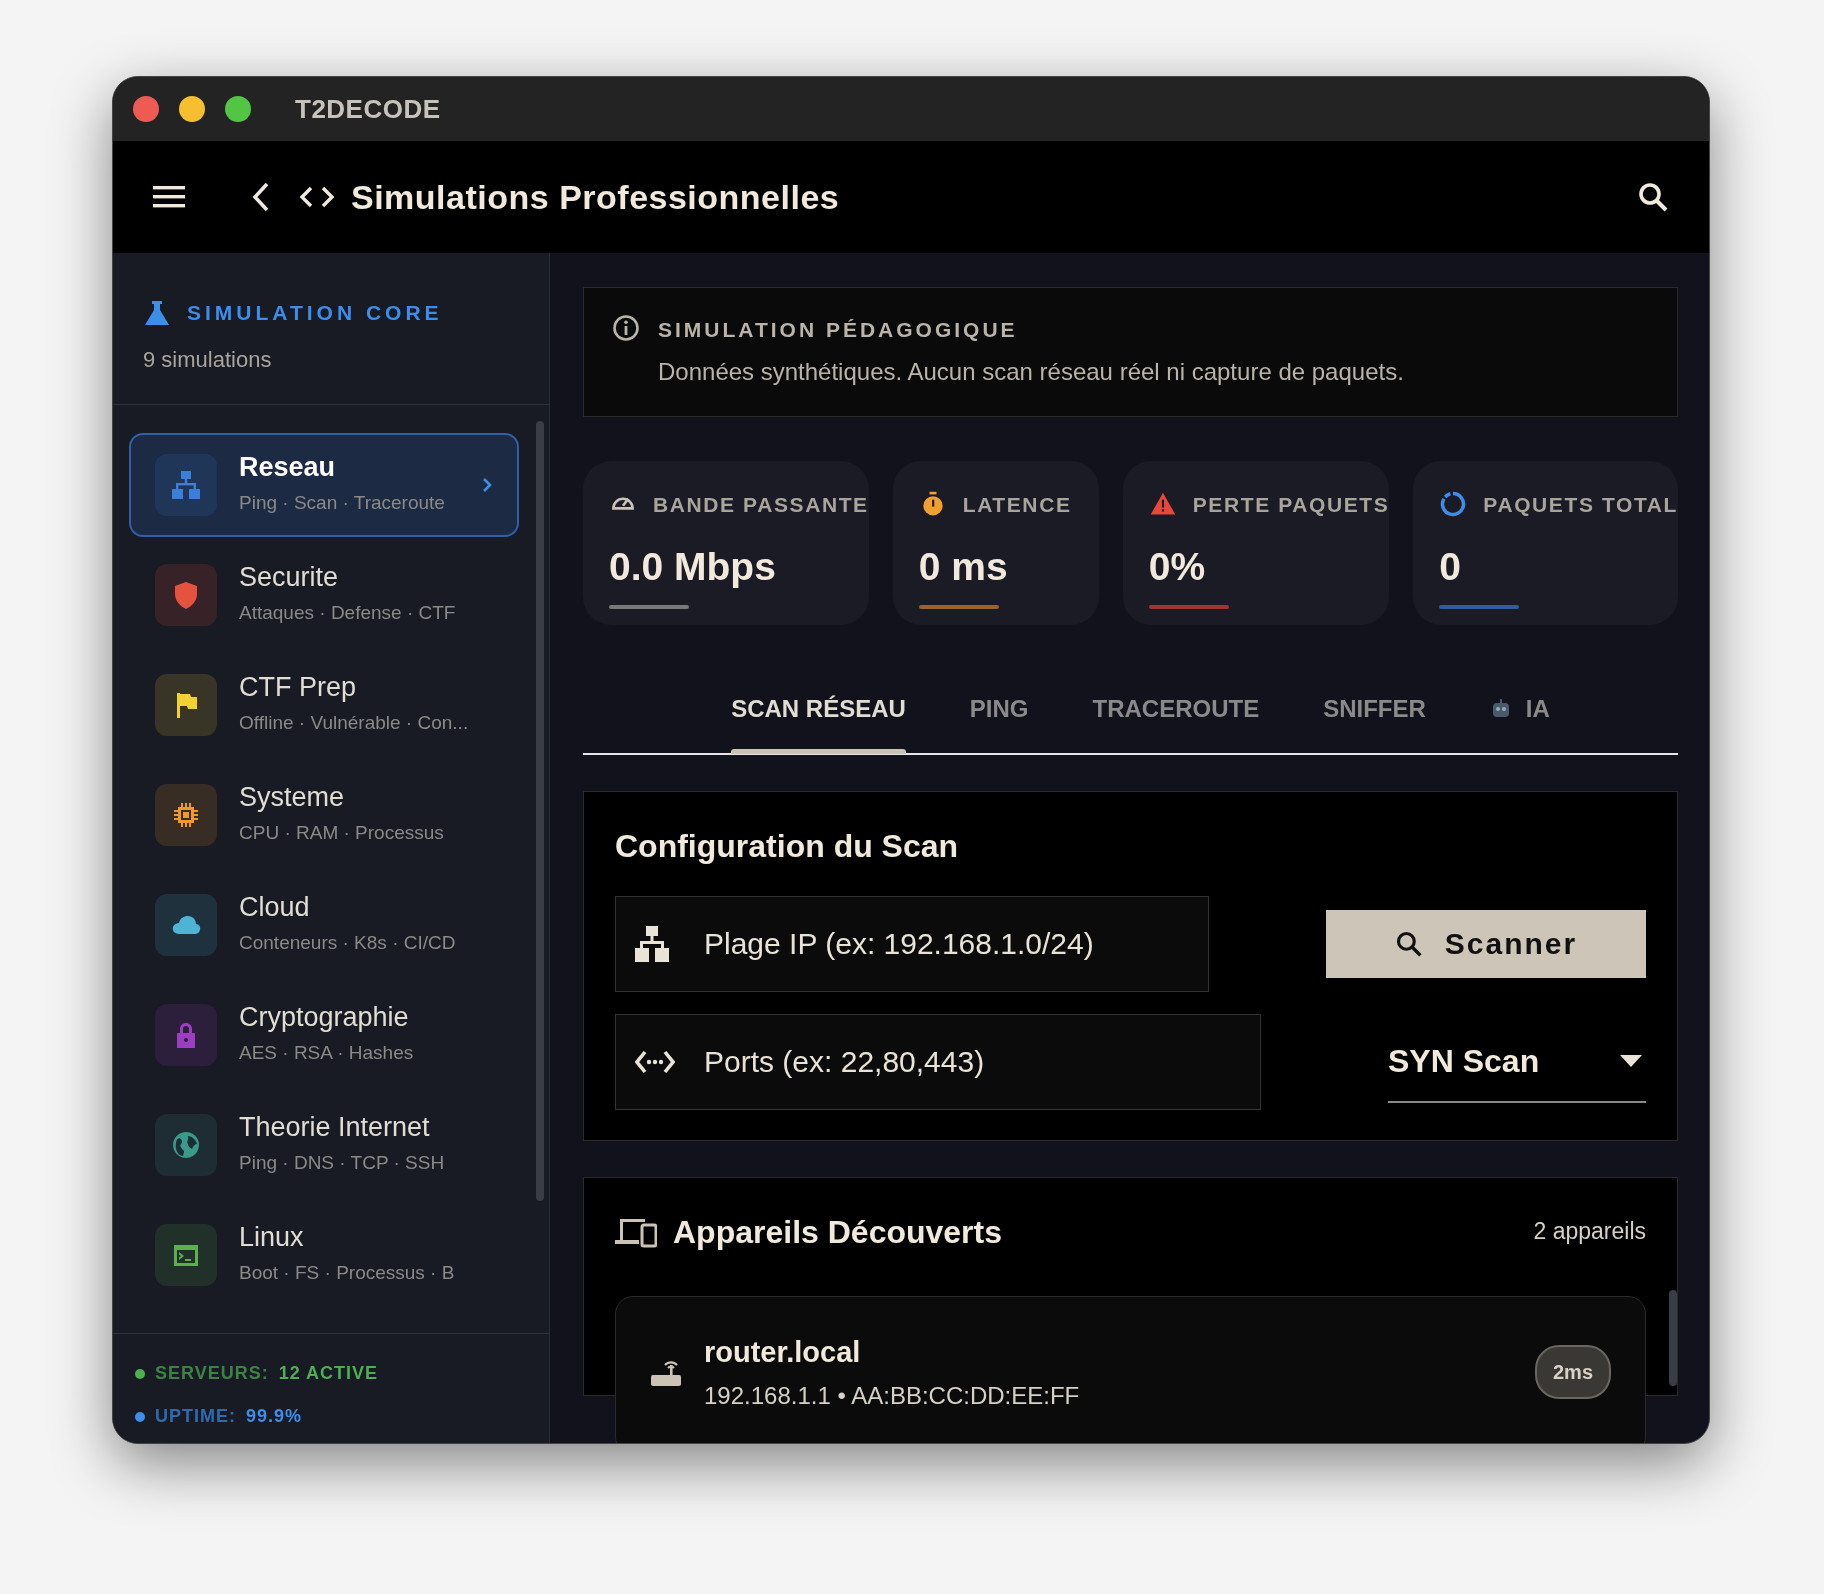 This screenshot has width=1824, height=1594. What do you see at coordinates (347, 1273) in the screenshot?
I see `item-subtitle: Boot · FS · Processus · B` at bounding box center [347, 1273].